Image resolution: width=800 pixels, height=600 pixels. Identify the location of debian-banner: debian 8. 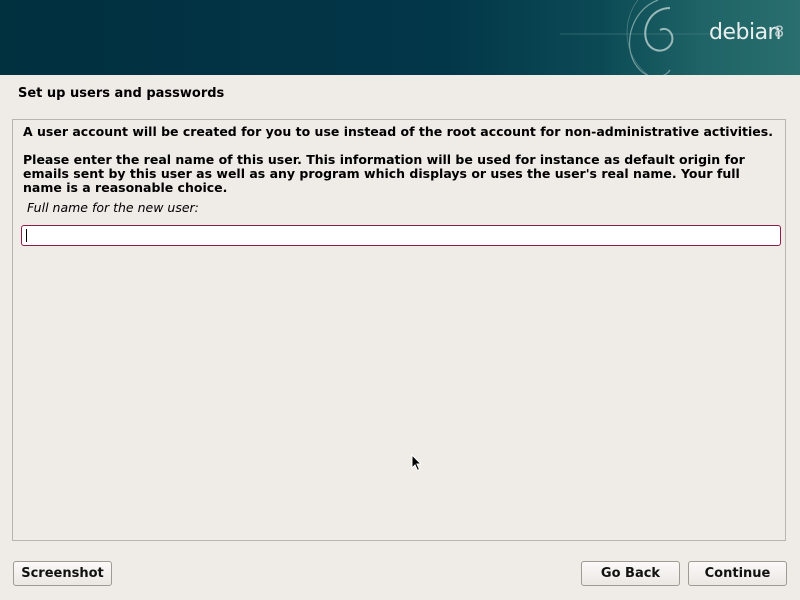
(400, 37).